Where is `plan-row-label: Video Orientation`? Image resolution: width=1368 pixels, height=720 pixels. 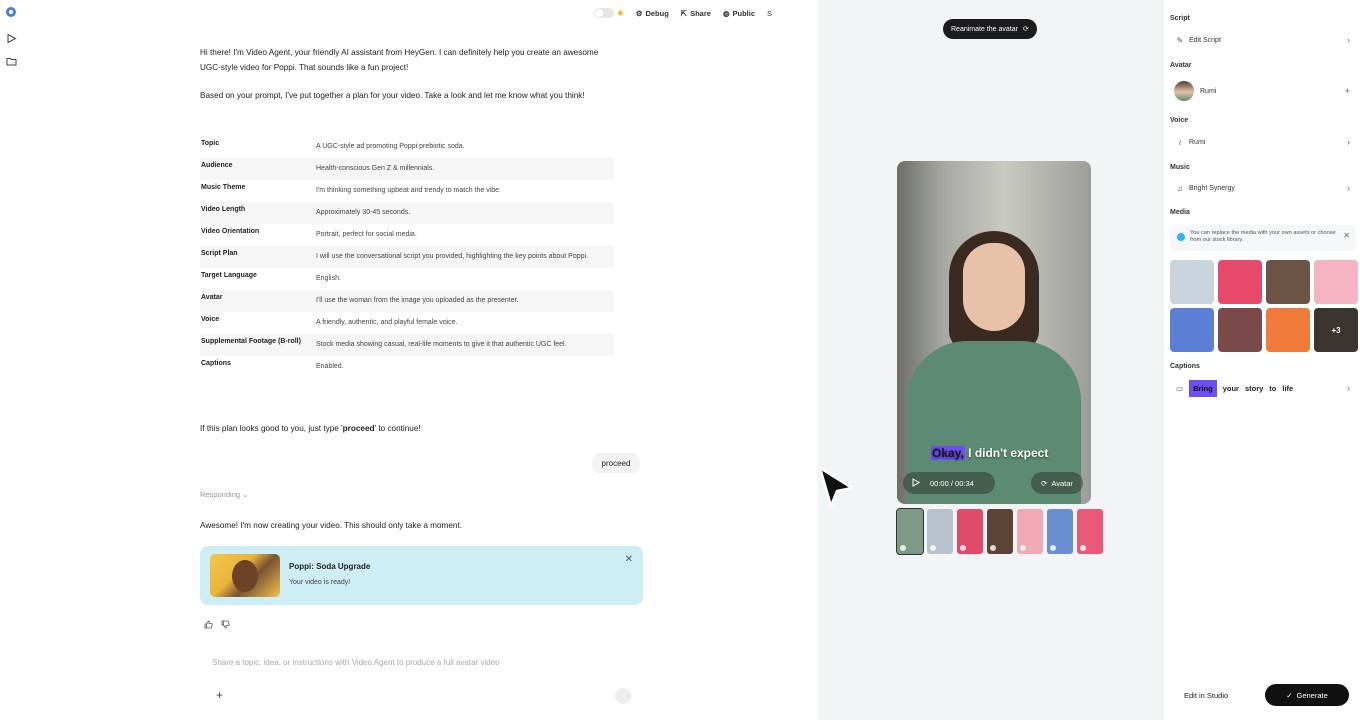
plan-row-label: Video Orientation is located at coordinates (230, 231).